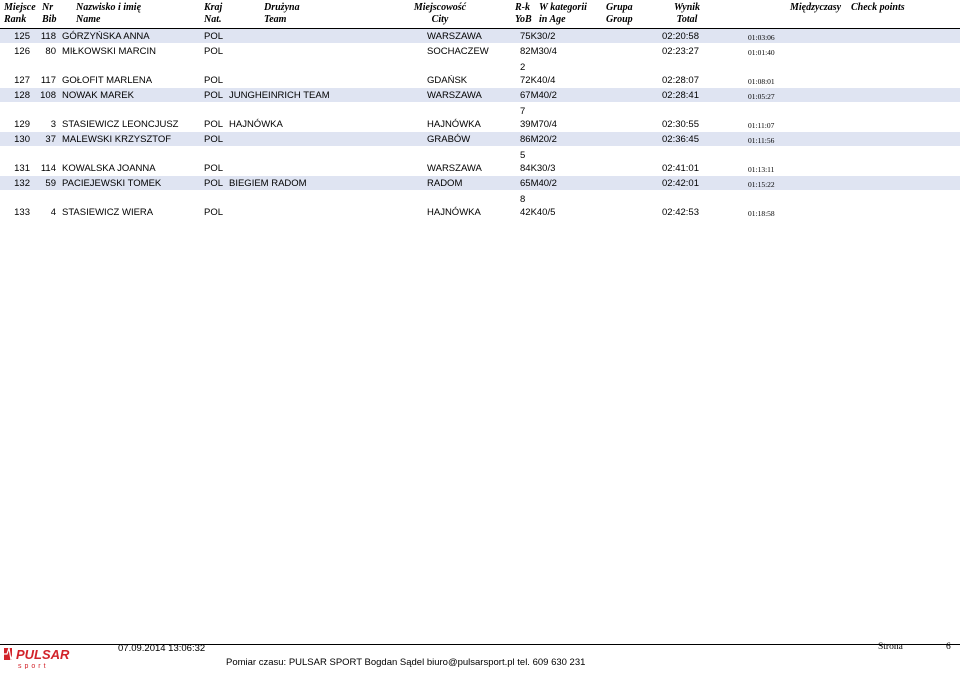 This screenshot has width=960, height=674. What do you see at coordinates (761, 37) in the screenshot?
I see `cell-split: 01:03:06` at bounding box center [761, 37].